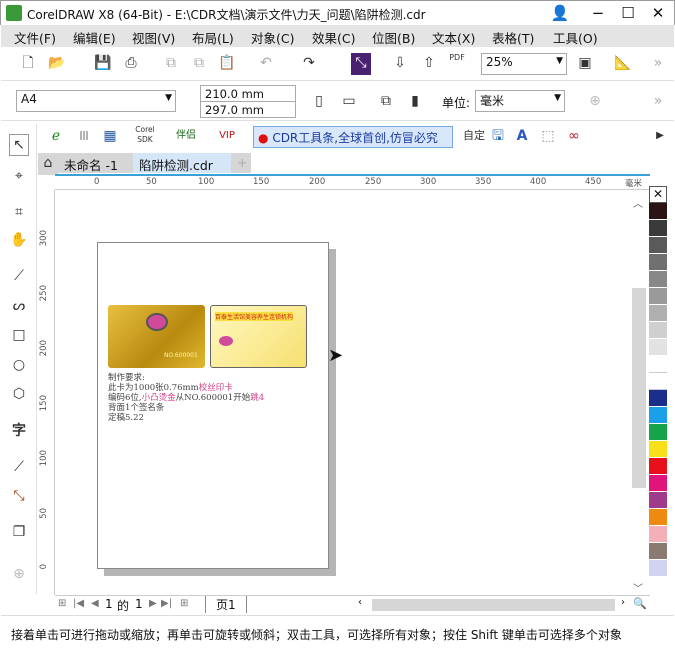 This screenshot has height=657, width=675. I want to click on scrollbar-thumb, so click(639, 388).